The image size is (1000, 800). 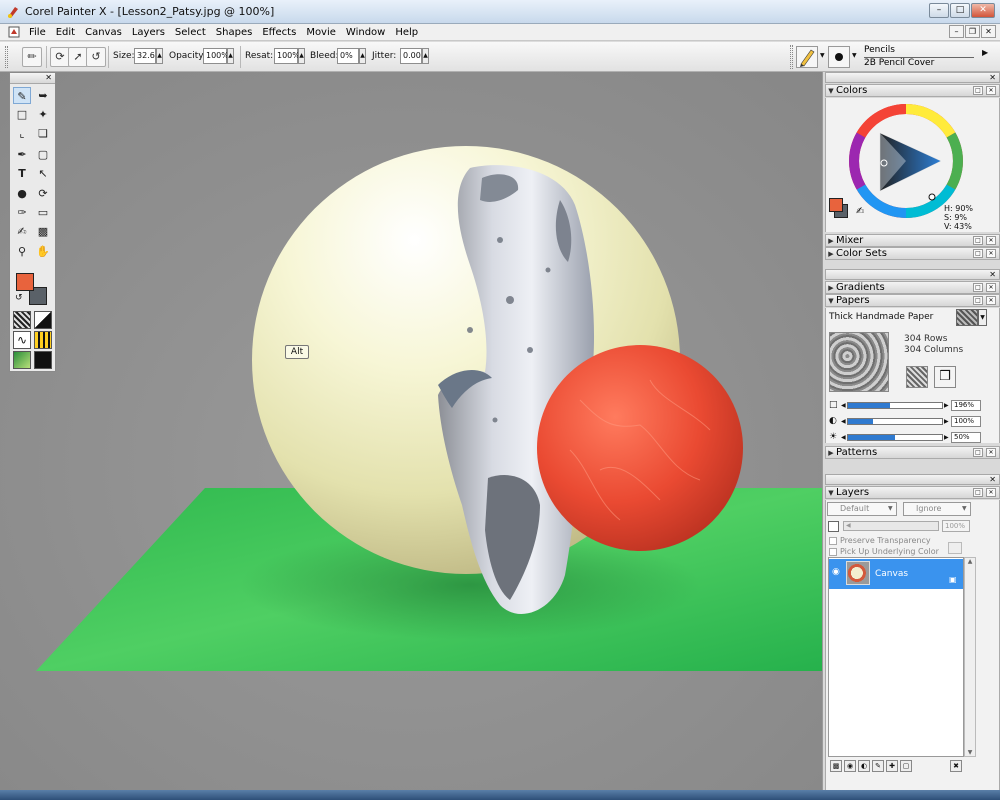 What do you see at coordinates (955, 548) in the screenshot?
I see `lock-layer-button` at bounding box center [955, 548].